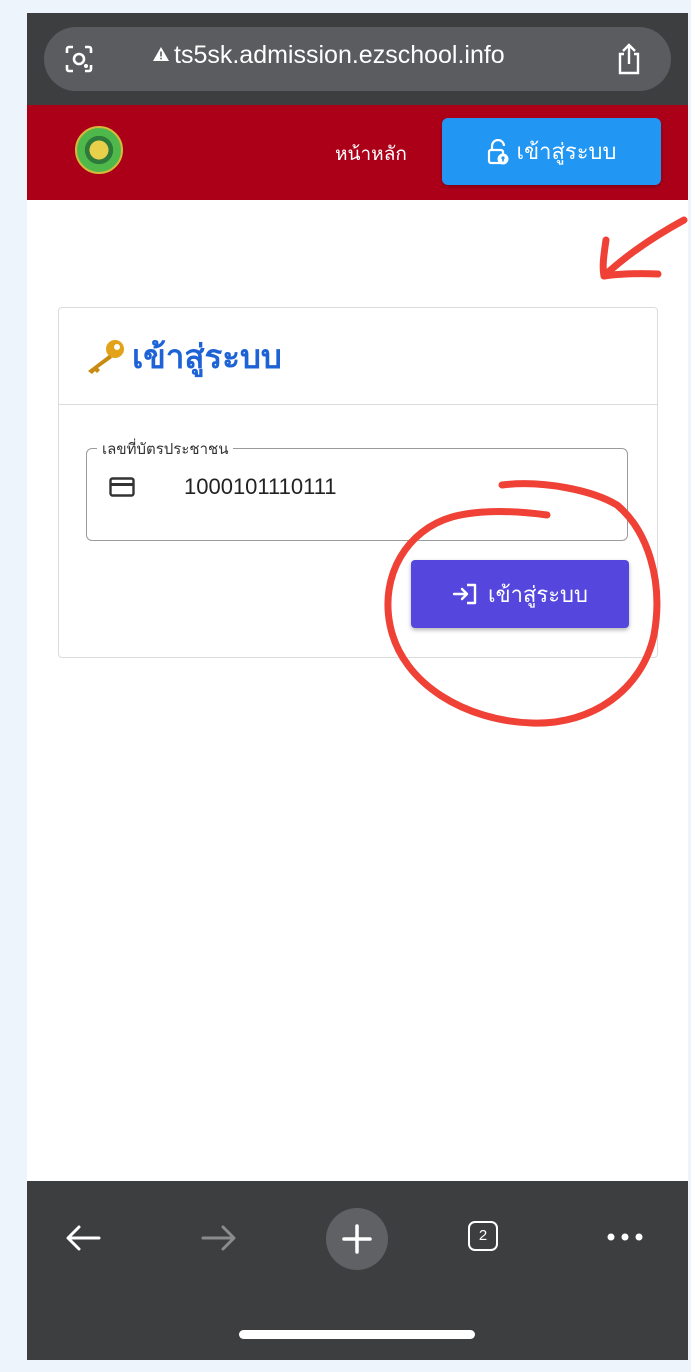  What do you see at coordinates (371, 154) in the screenshot?
I see `home-link: หน้าหลัก` at bounding box center [371, 154].